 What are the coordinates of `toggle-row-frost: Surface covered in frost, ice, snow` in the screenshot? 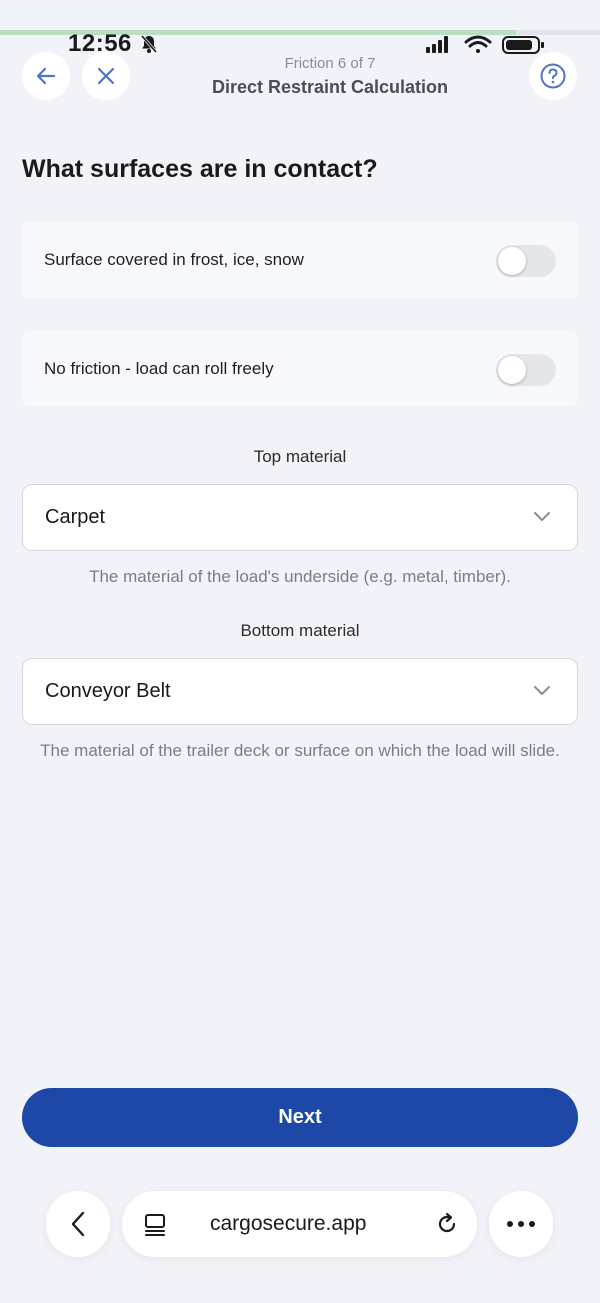 It's located at (300, 260).